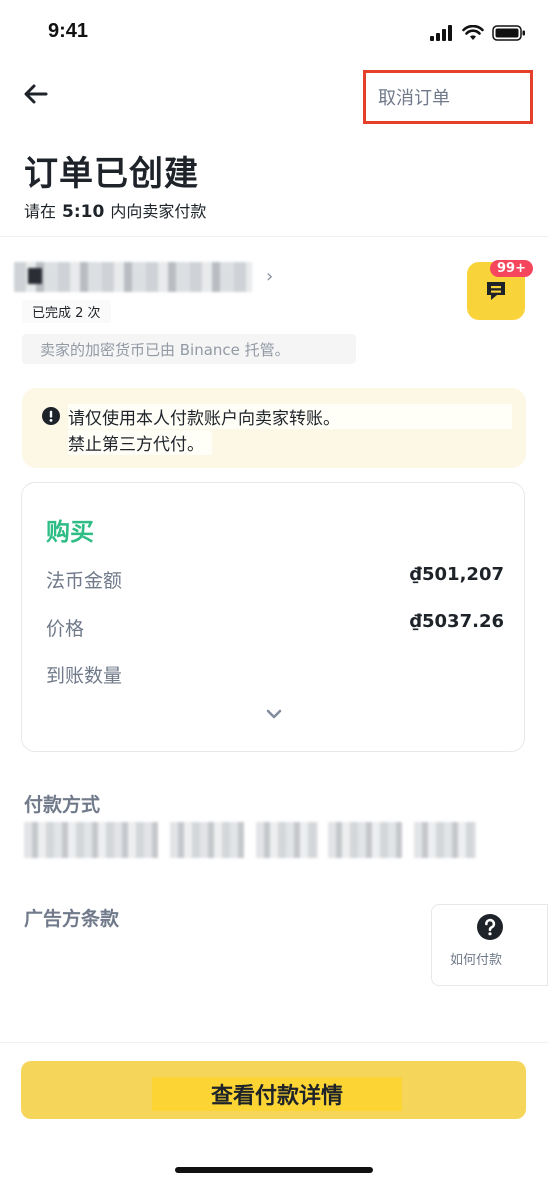  Describe the element at coordinates (414, 98) in the screenshot. I see `cancel-order-label: 取消订单` at that location.